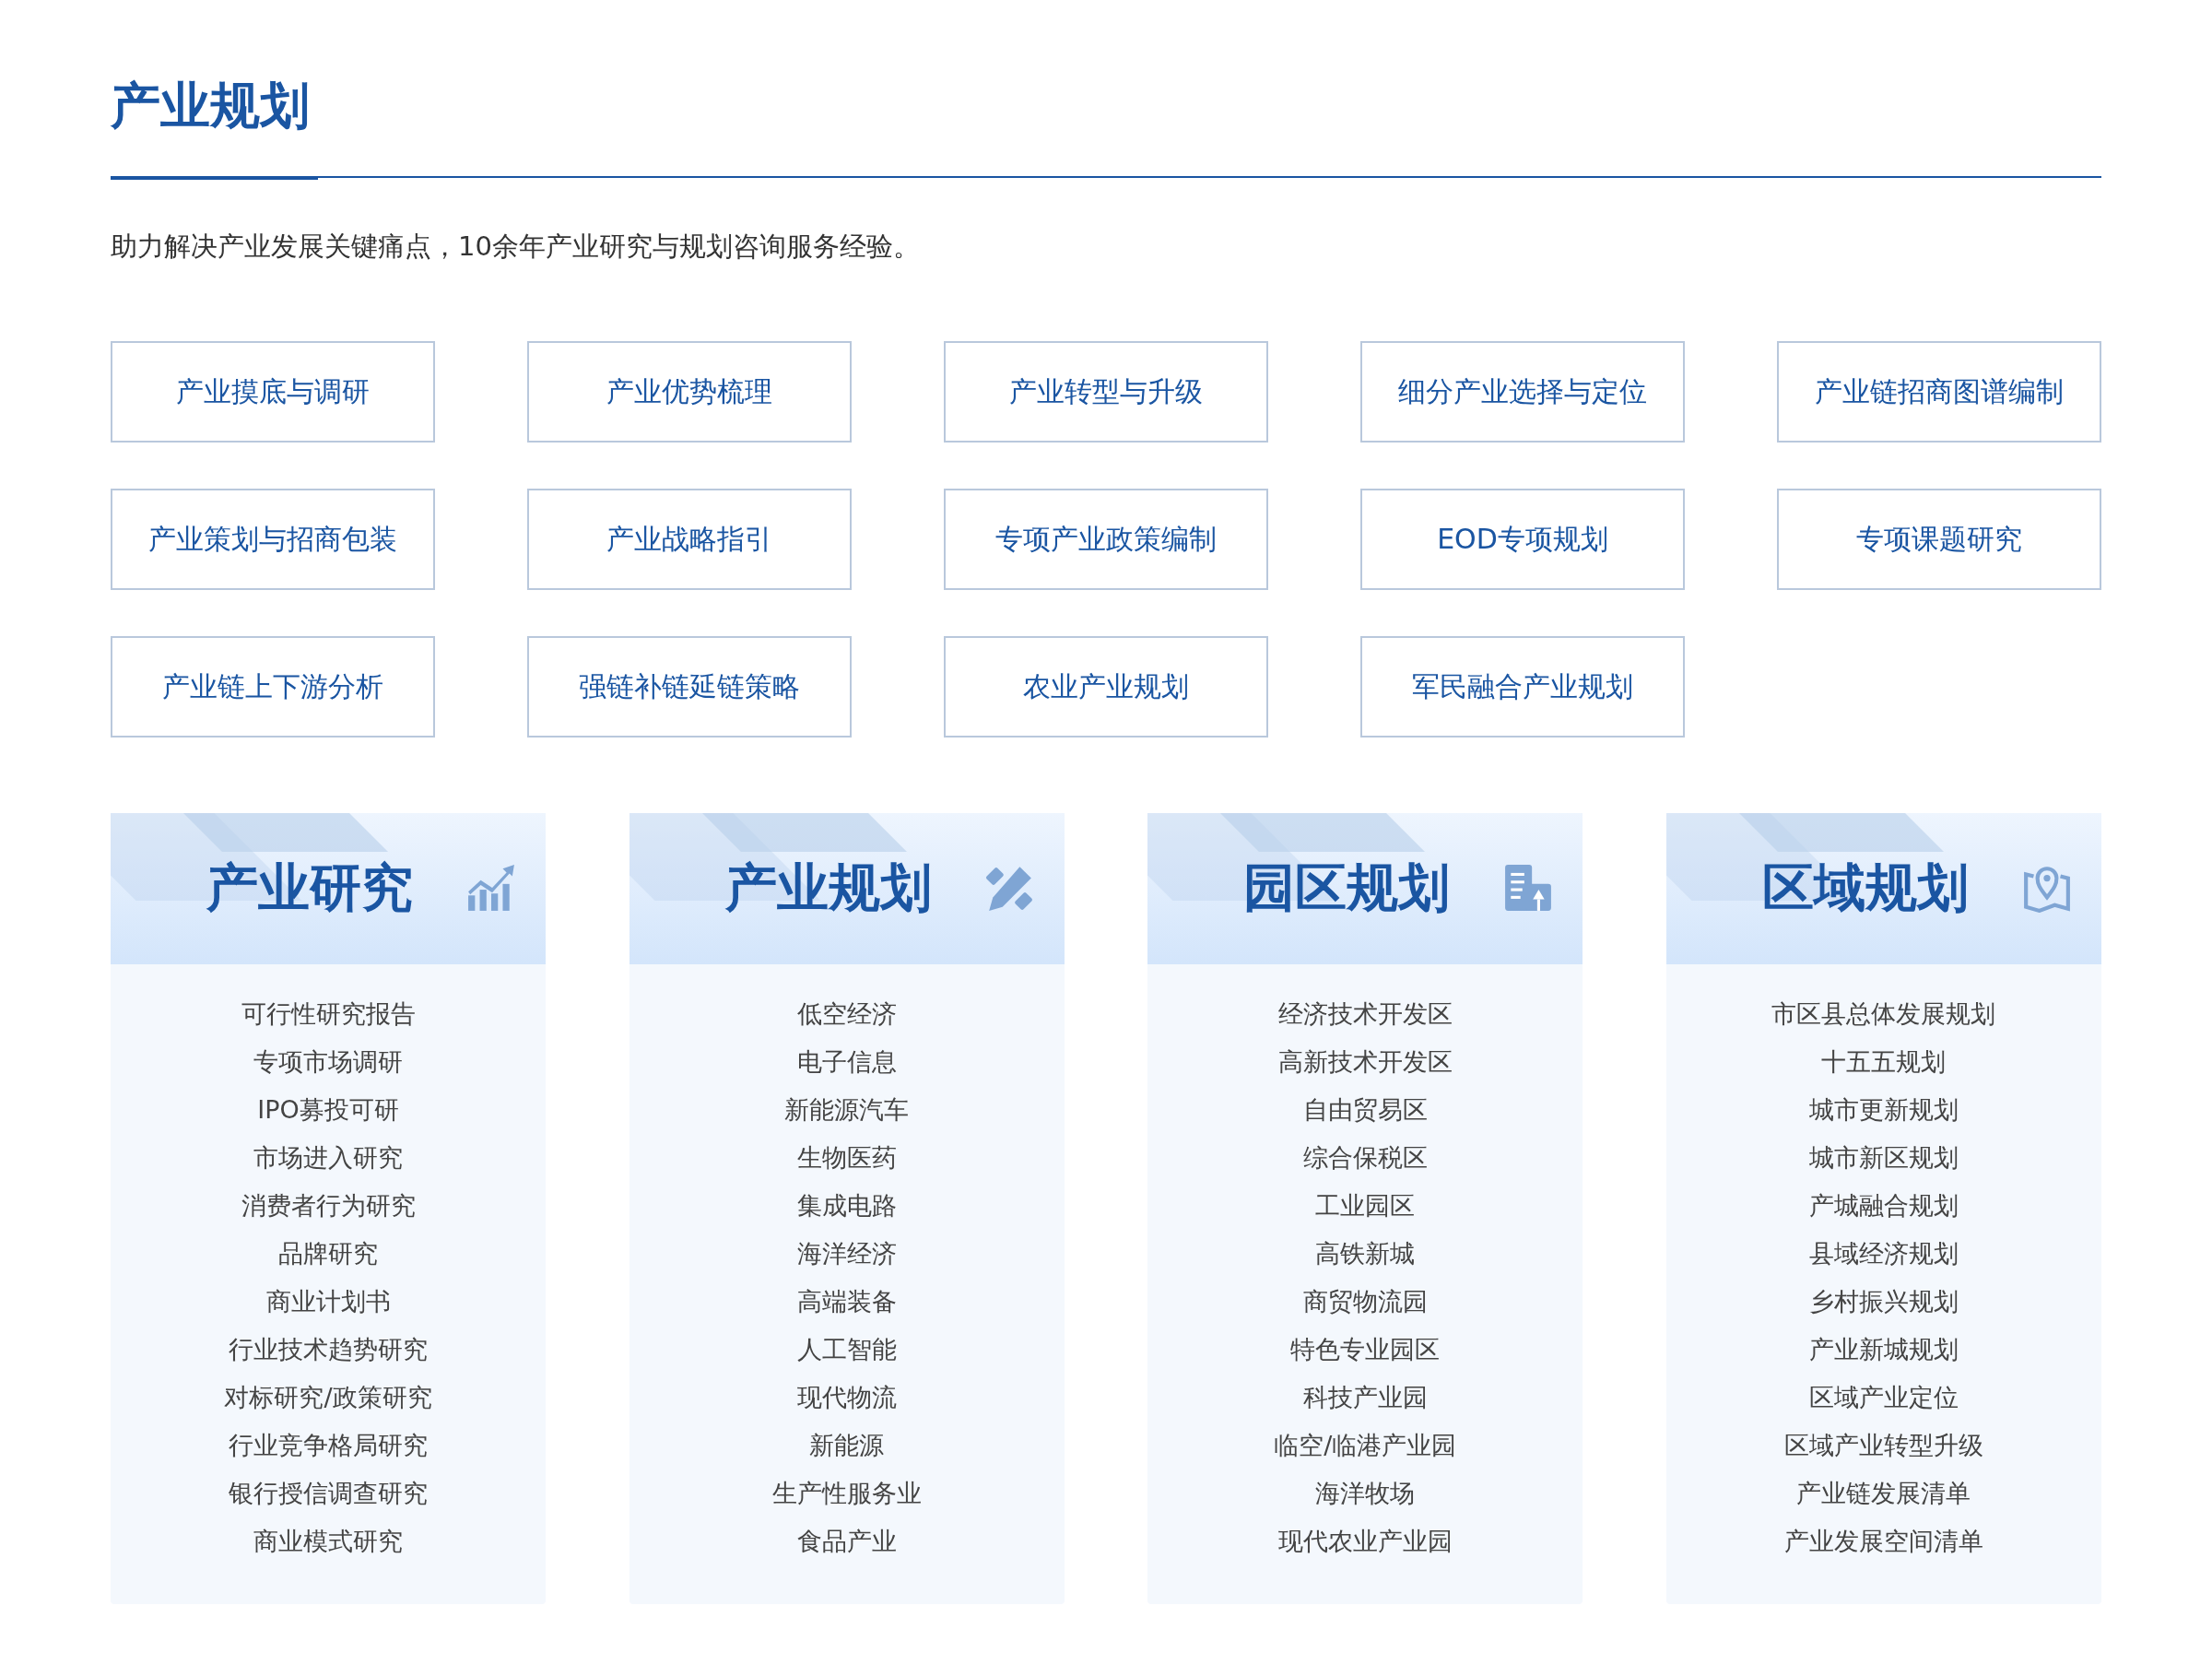 This screenshot has width=2212, height=1676. What do you see at coordinates (1365, 1302) in the screenshot?
I see `list-item: 商贸物流园` at bounding box center [1365, 1302].